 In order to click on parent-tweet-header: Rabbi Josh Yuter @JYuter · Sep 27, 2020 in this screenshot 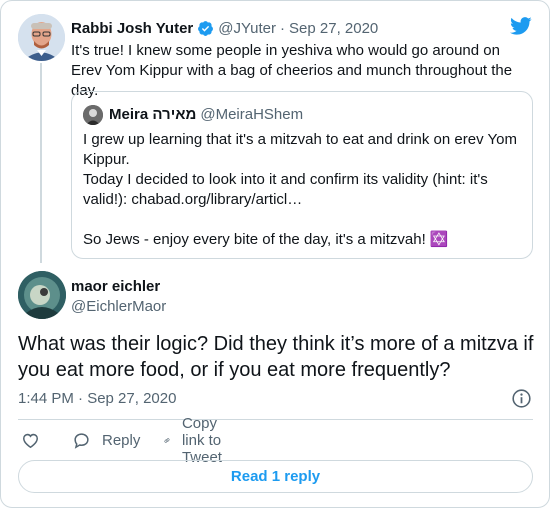, I will do `click(224, 28)`.